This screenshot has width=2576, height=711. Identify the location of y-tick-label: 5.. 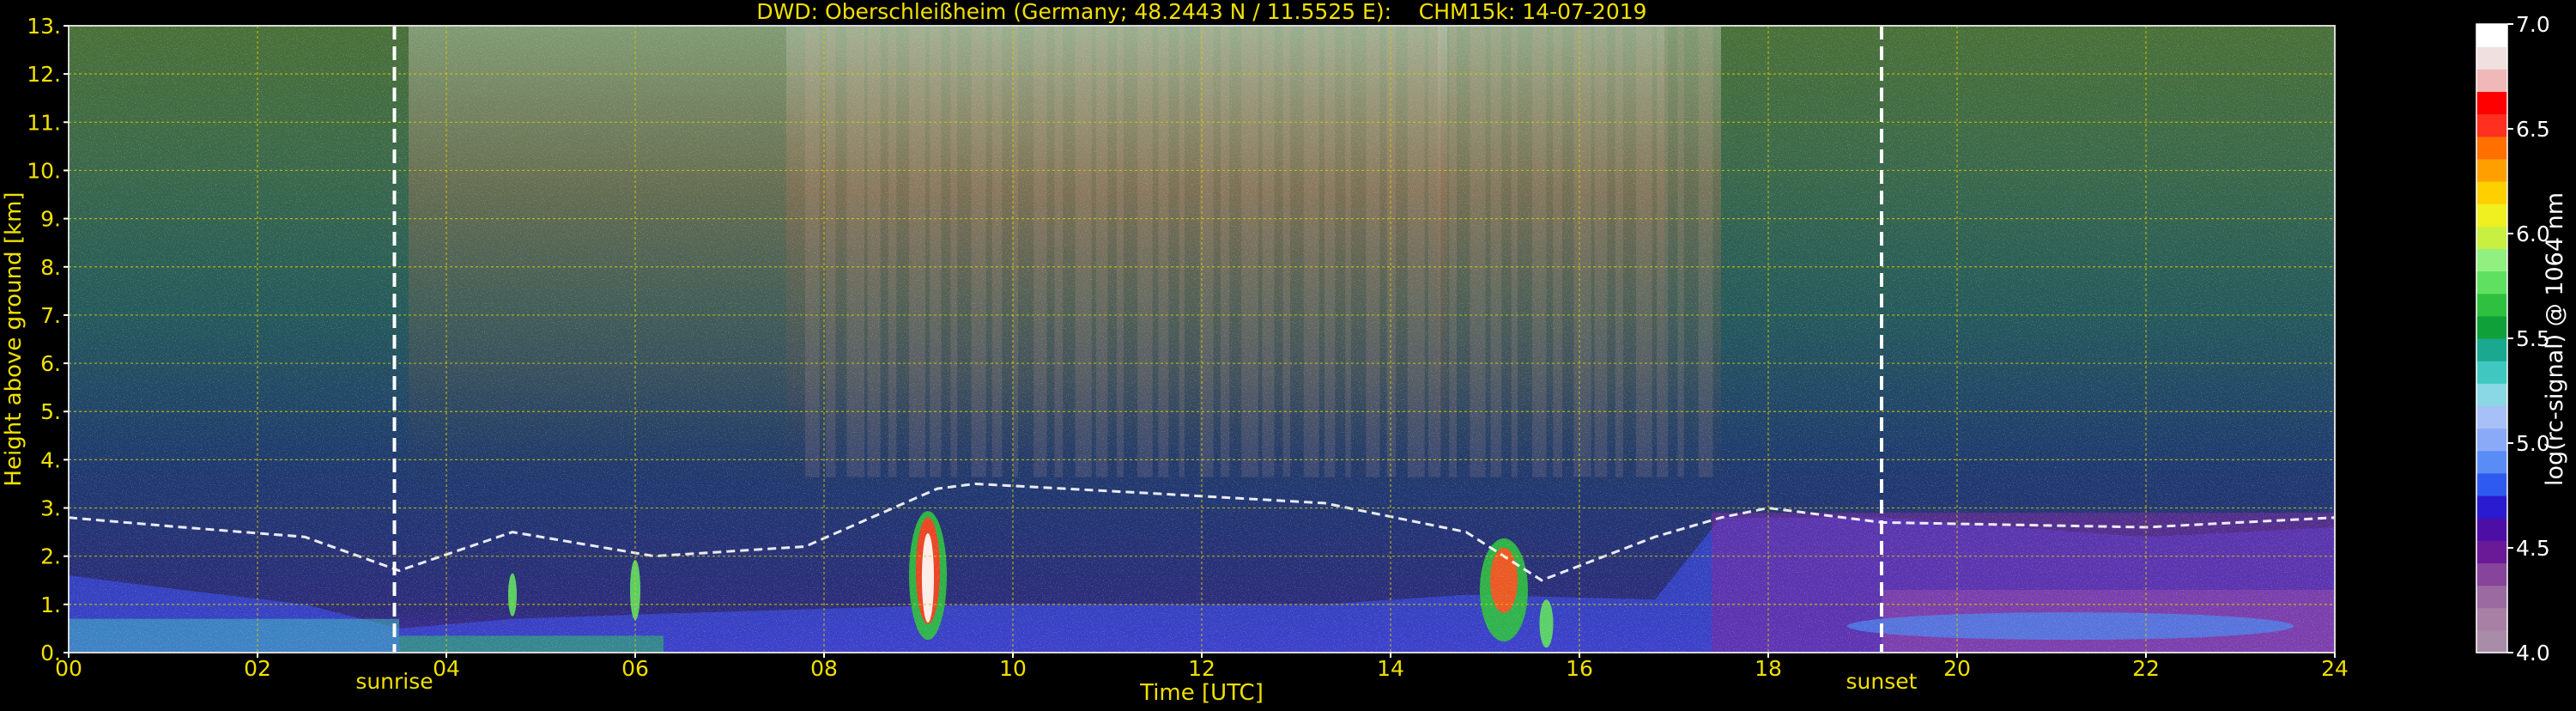
(50, 411).